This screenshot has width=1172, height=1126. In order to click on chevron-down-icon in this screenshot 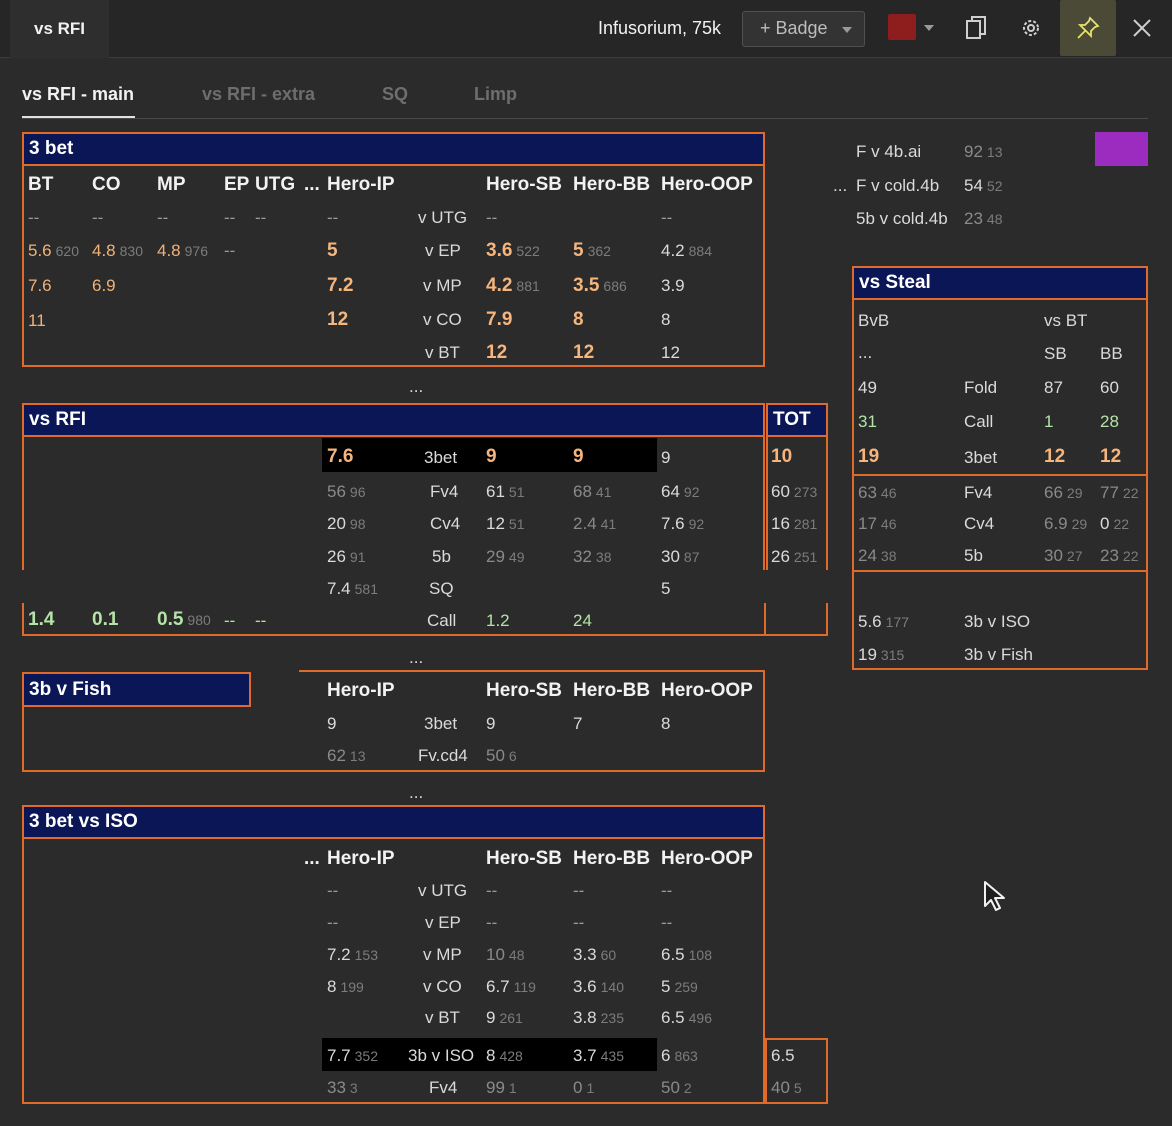, I will do `click(929, 28)`.